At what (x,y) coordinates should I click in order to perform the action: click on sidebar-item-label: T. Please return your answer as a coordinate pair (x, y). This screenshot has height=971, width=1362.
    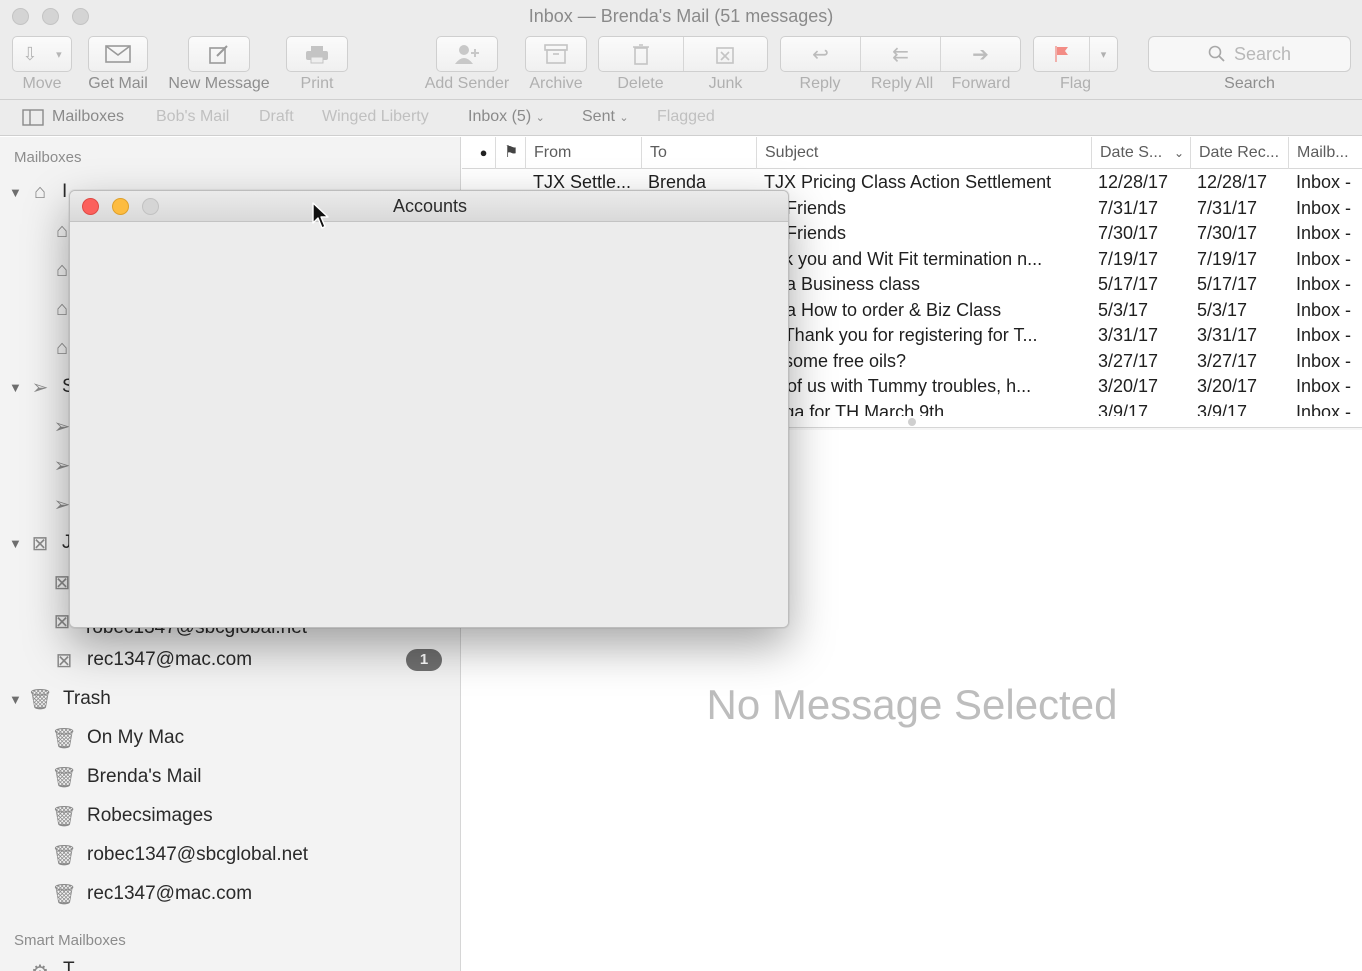
    Looking at the image, I should click on (69, 965).